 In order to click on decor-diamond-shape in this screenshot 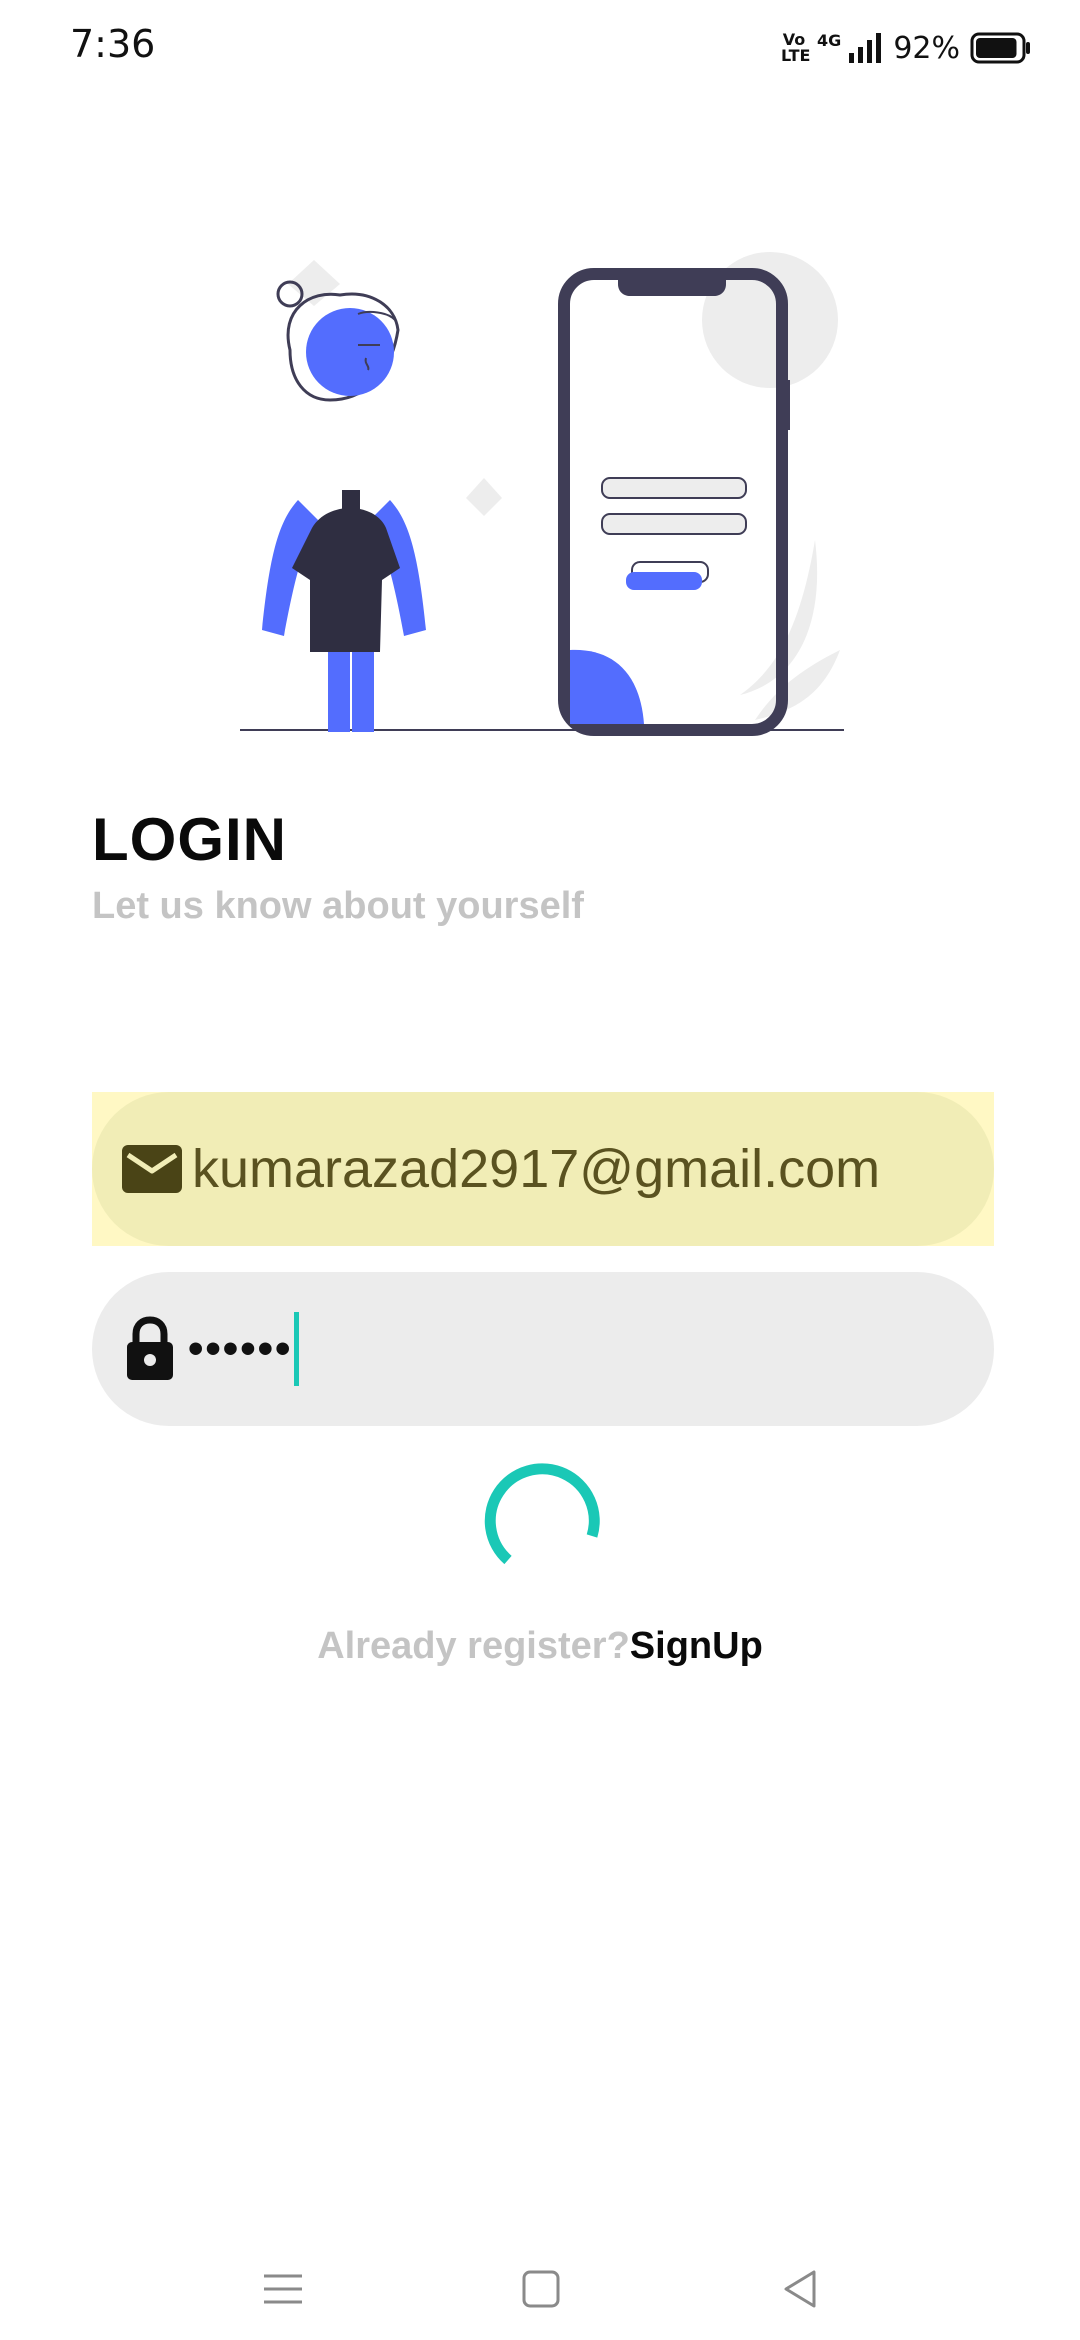, I will do `click(484, 497)`.